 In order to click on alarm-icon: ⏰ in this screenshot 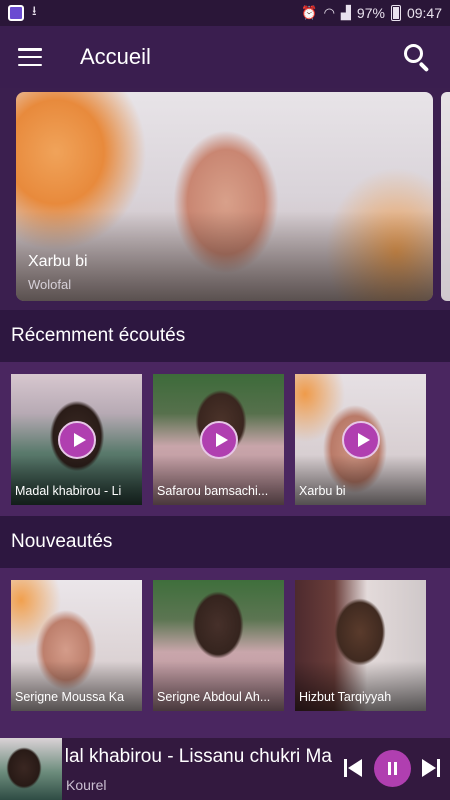, I will do `click(309, 12)`.